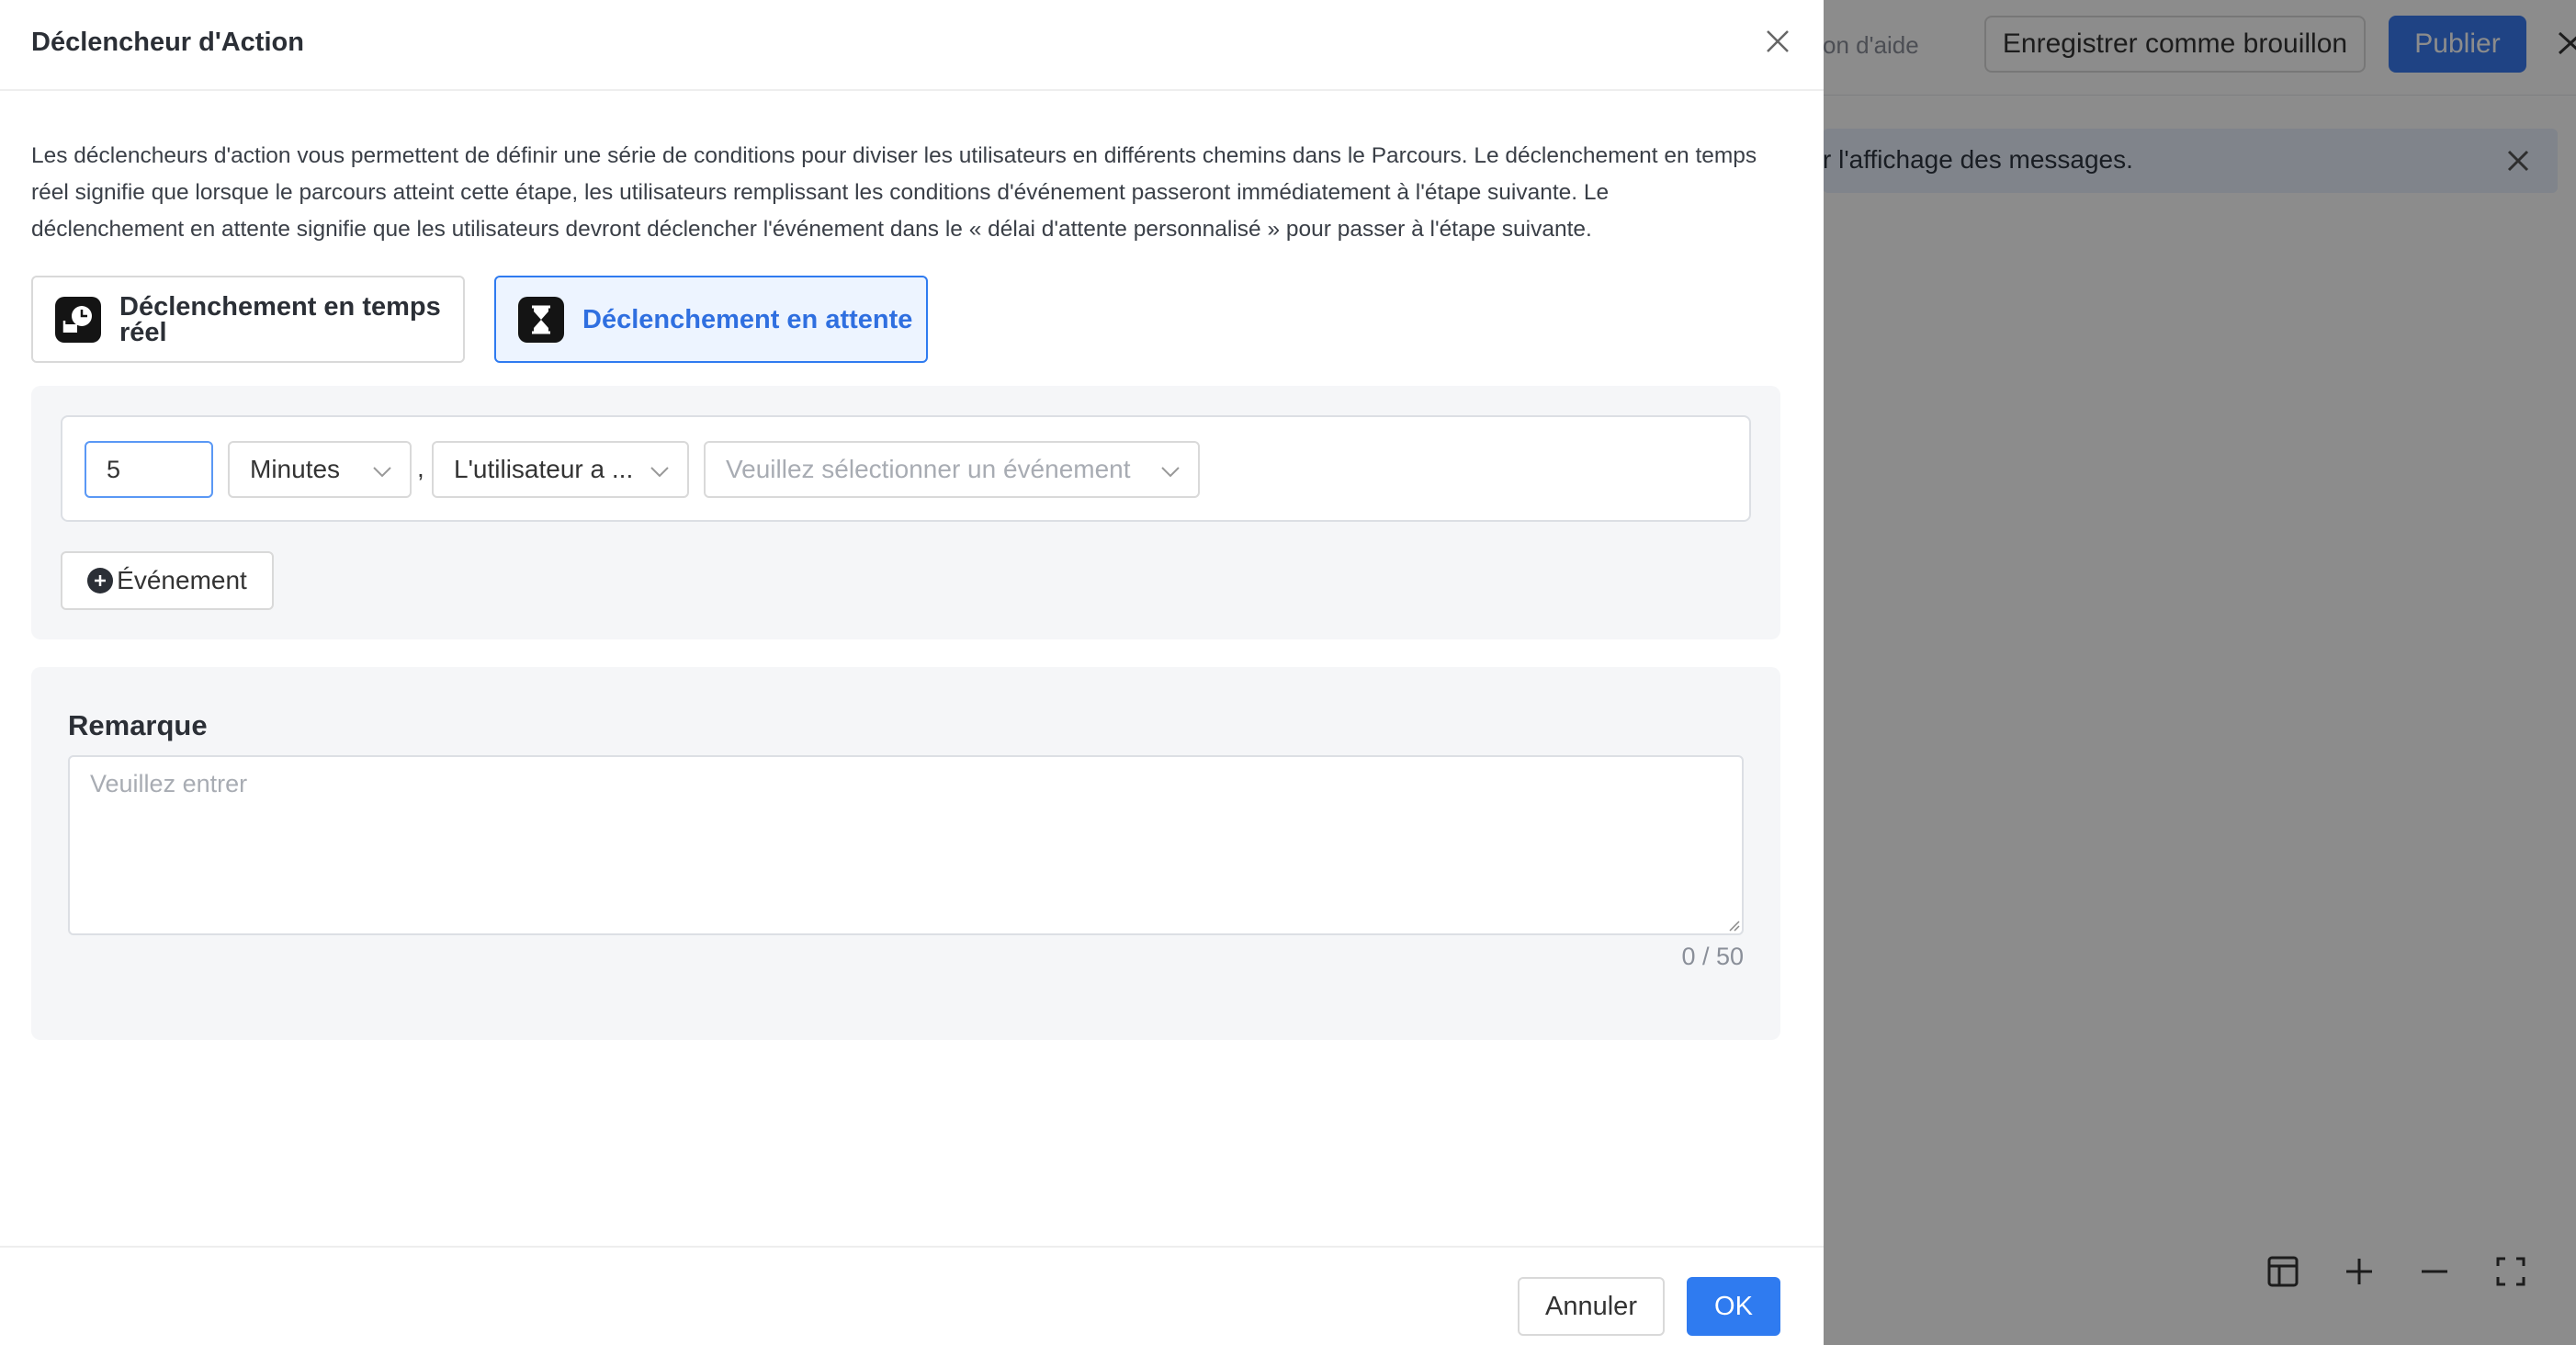  What do you see at coordinates (912, 46) in the screenshot?
I see `drawer-header: Déclencheur d'Action` at bounding box center [912, 46].